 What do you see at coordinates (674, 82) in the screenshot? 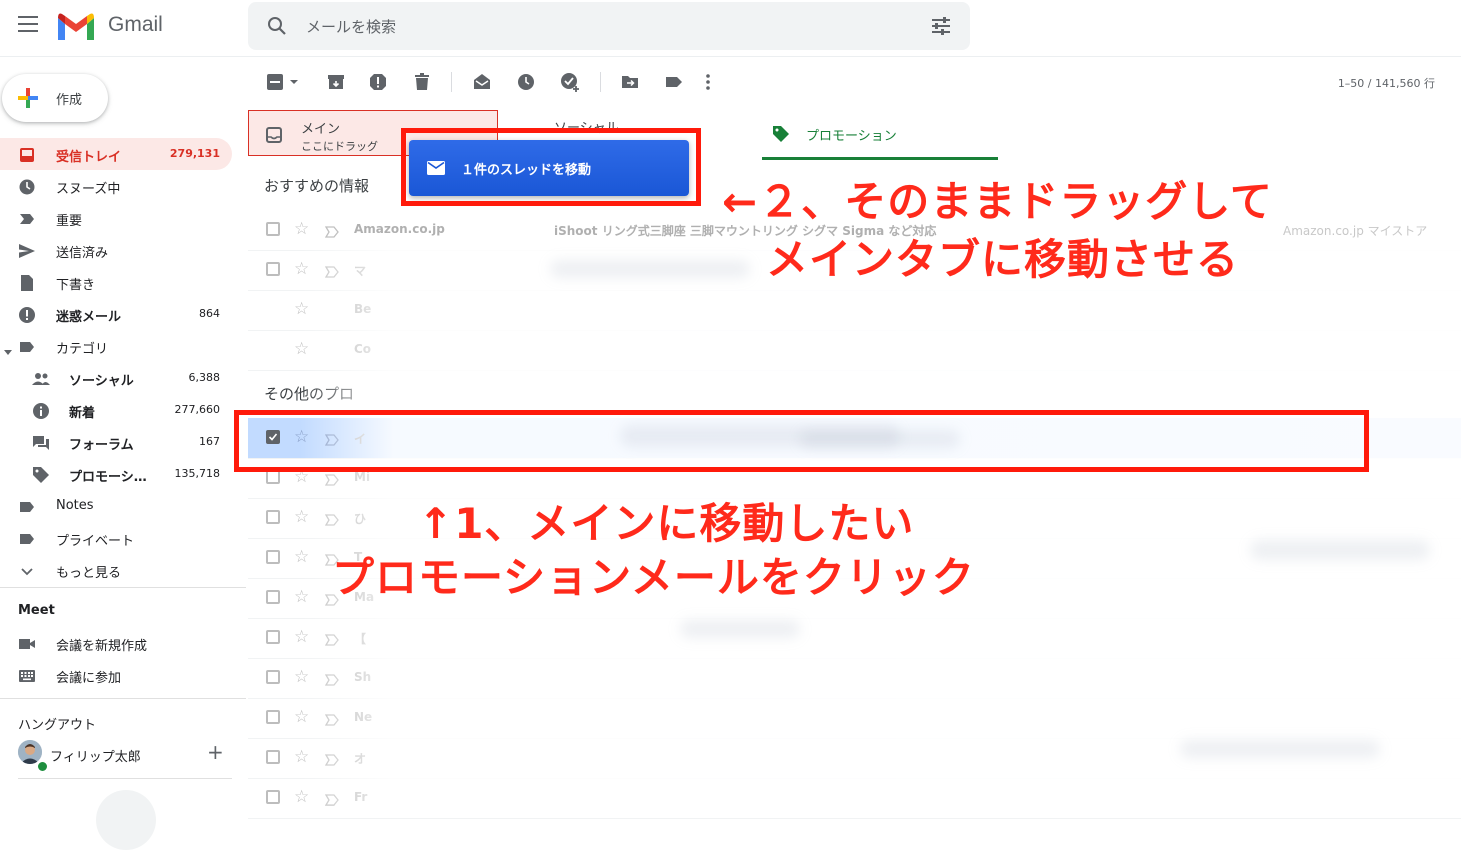
I see `labels-icon` at bounding box center [674, 82].